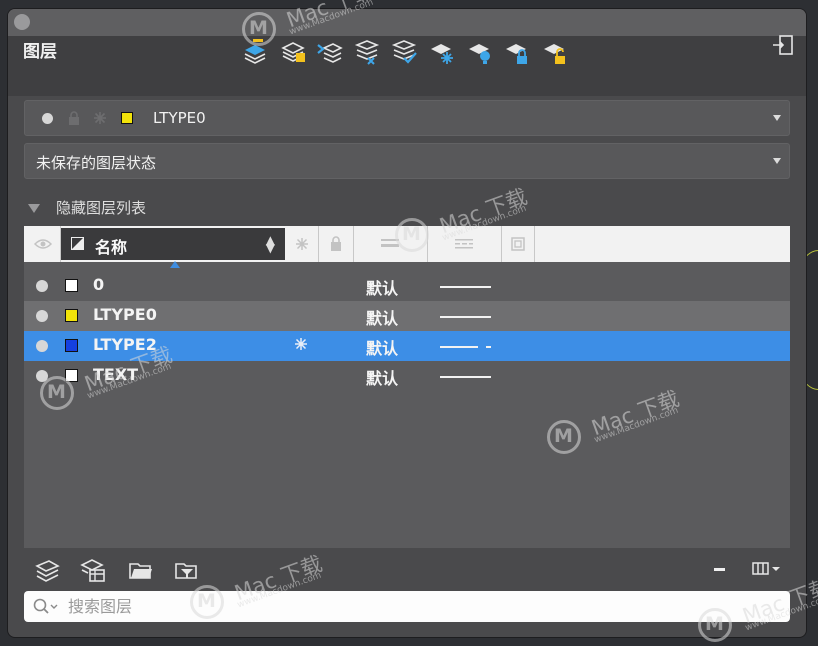  What do you see at coordinates (77, 243) in the screenshot?
I see `layer-color-column-icon` at bounding box center [77, 243].